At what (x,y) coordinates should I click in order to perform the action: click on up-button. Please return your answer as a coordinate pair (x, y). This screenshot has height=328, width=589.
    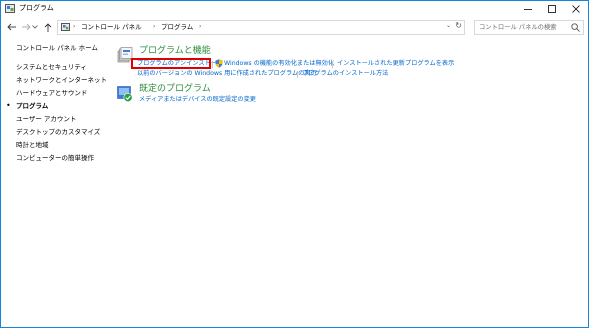
    Looking at the image, I should click on (48, 27).